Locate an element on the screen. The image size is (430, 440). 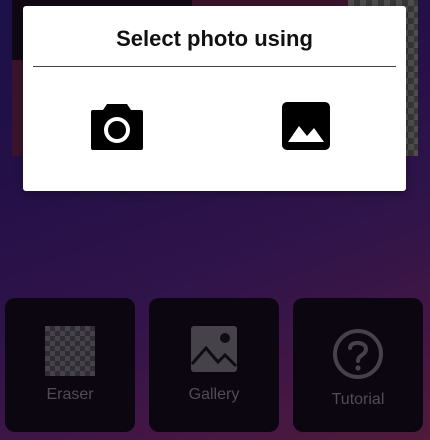
image-icon is located at coordinates (306, 126).